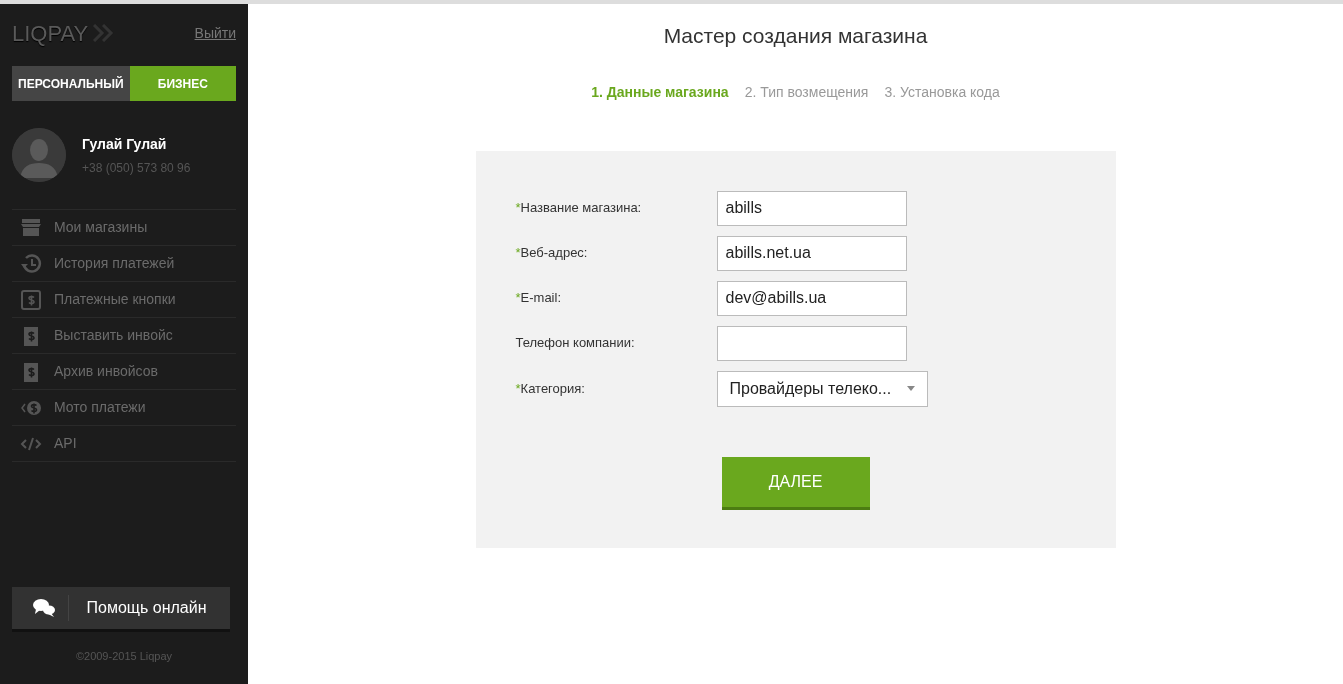 The height and width of the screenshot is (684, 1343). I want to click on logout-link: Выйти, so click(215, 33).